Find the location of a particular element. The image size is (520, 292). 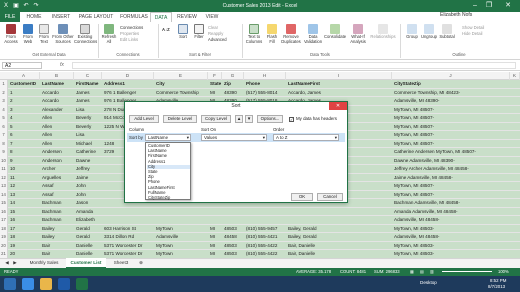

row-number: 18 is located at coordinates (4, 228).